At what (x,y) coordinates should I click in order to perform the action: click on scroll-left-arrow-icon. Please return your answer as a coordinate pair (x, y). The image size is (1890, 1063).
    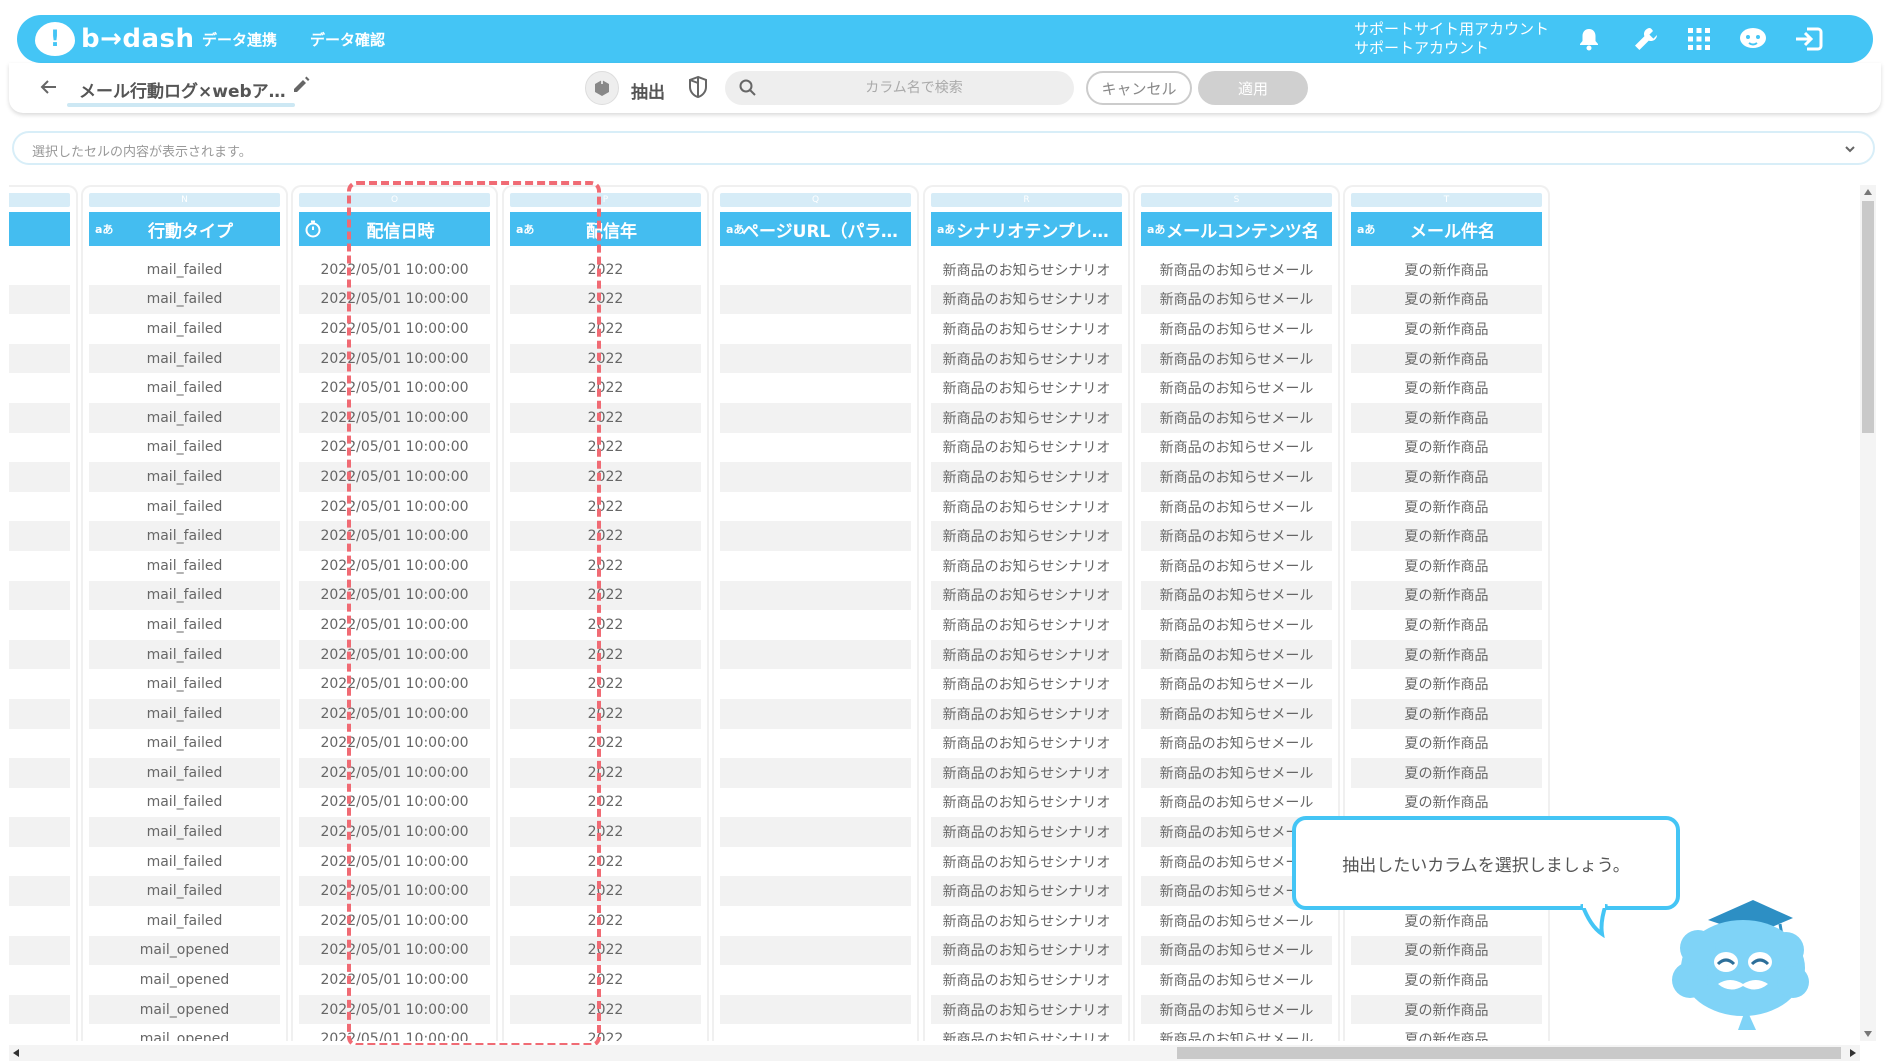
    Looking at the image, I should click on (16, 1053).